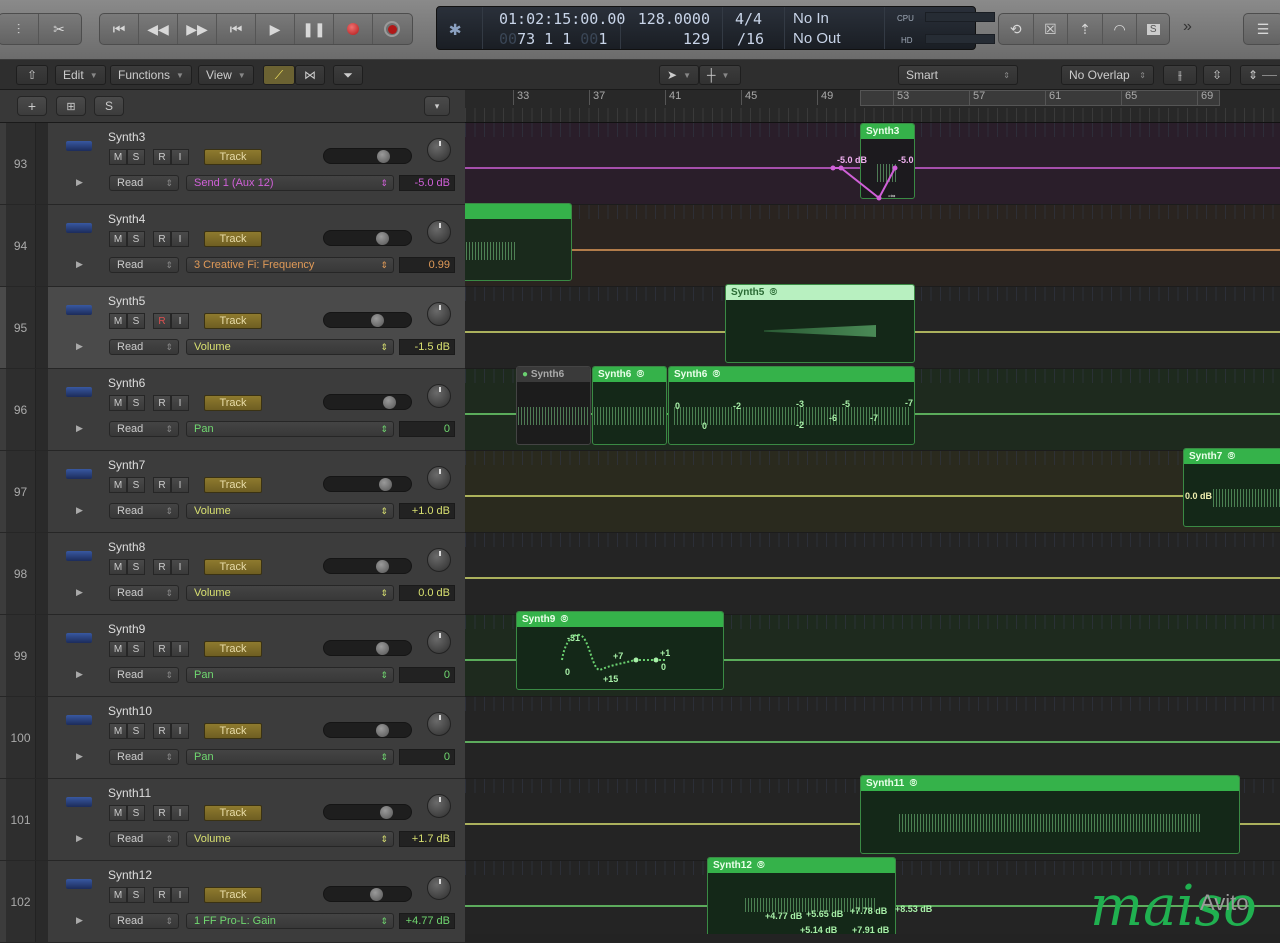  I want to click on lcd-position: 01:02:15:00.00 0073 1 1 001, so click(554, 28).